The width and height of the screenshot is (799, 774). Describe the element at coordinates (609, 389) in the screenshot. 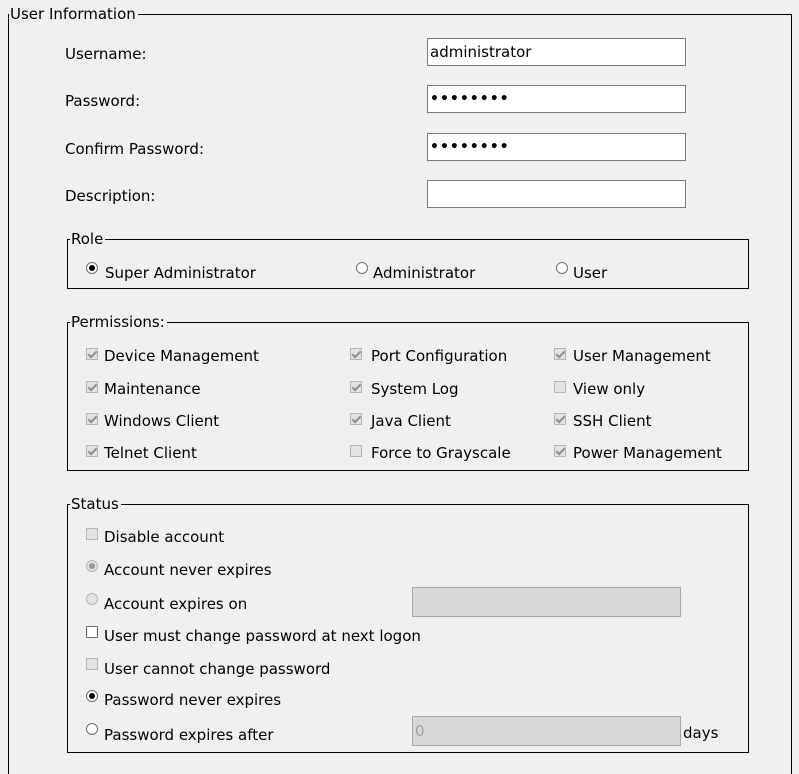

I see `view-only-label: View only` at that location.